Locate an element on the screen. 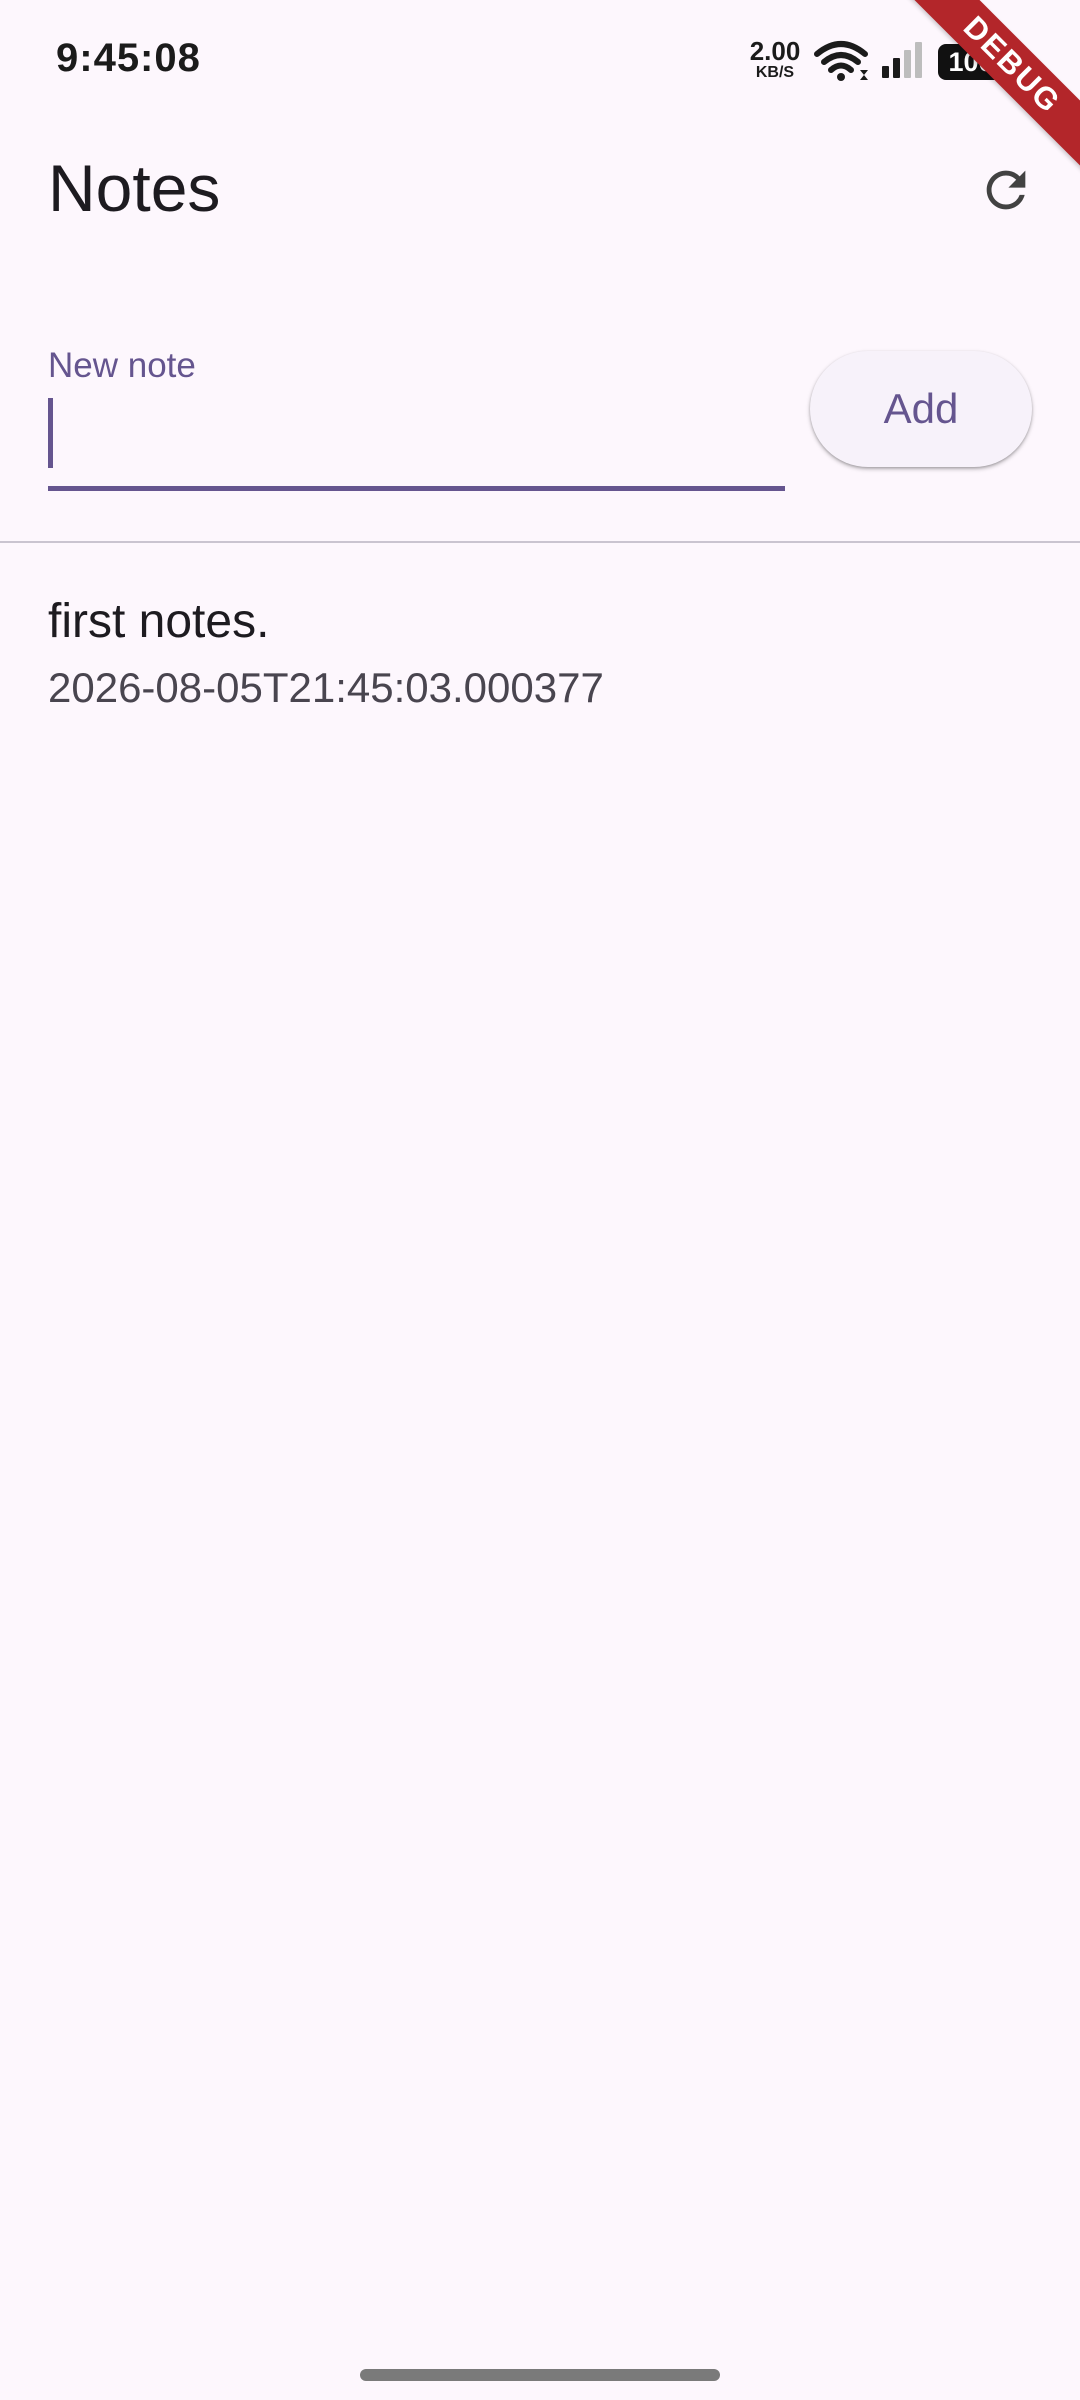 The height and width of the screenshot is (2400, 1080). new-note-row: New note Add is located at coordinates (540, 420).